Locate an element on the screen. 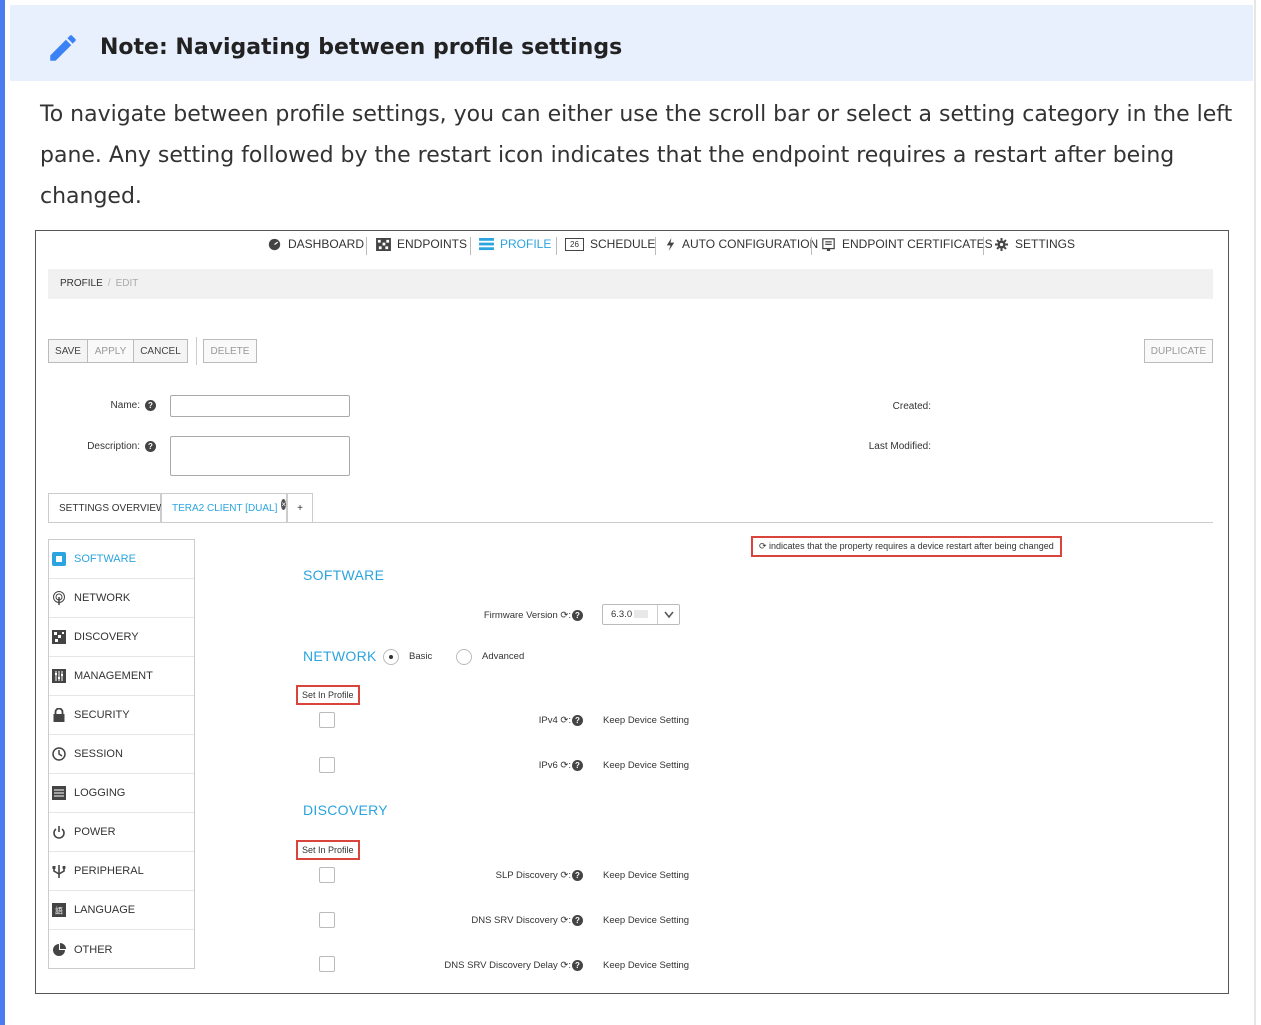 The height and width of the screenshot is (1025, 1261). ipv4-label: IPv4 ⟳: is located at coordinates (554, 720).